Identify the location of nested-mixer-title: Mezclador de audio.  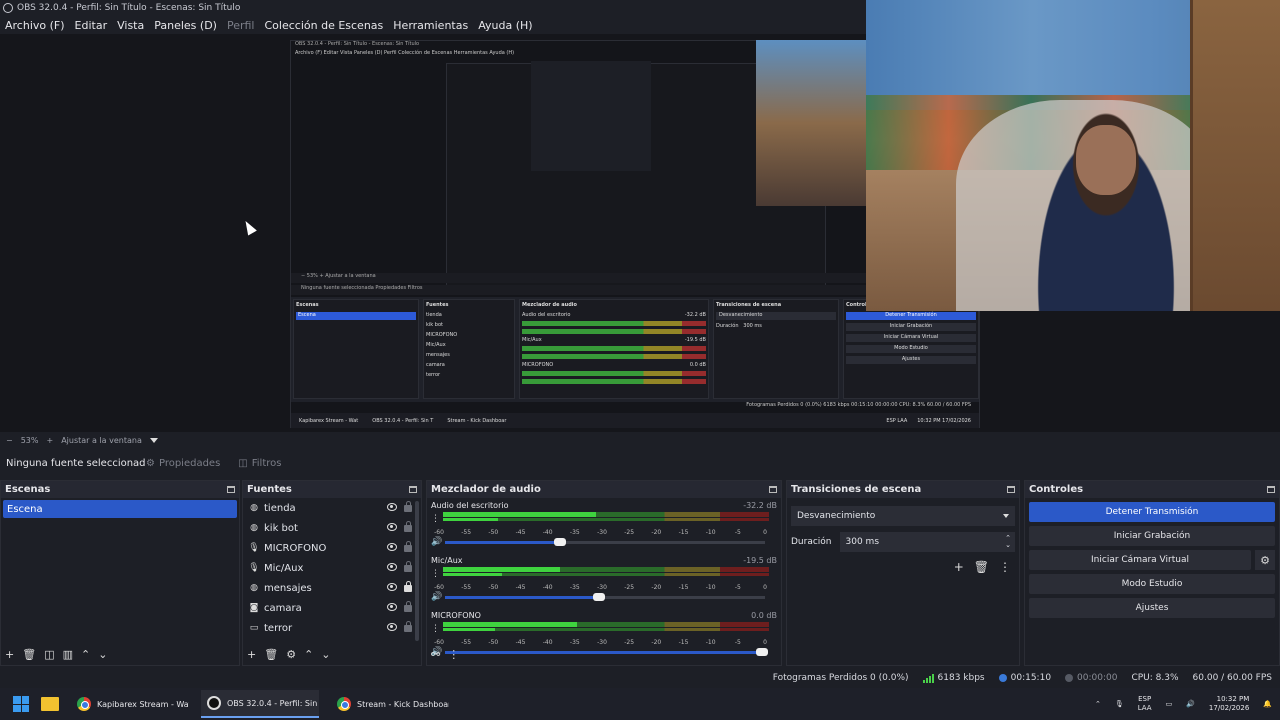
(549, 305).